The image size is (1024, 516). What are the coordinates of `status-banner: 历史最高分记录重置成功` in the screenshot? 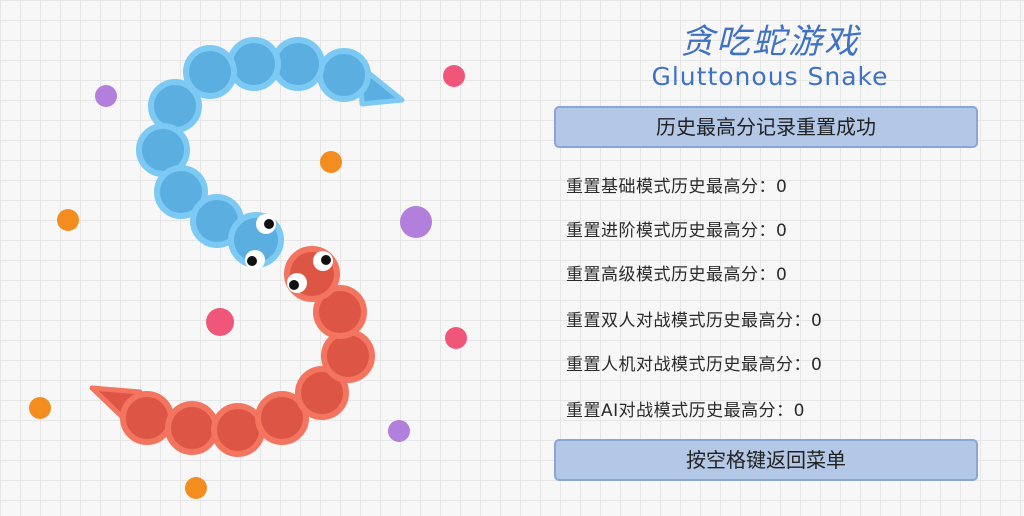 It's located at (766, 127).